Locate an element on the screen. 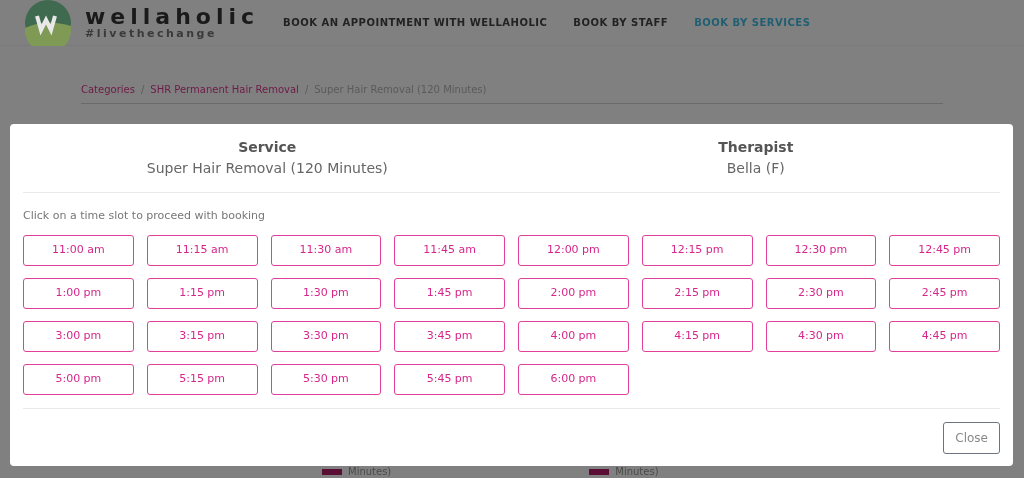  nav-link: BOOK AN APPOINTMENT WITH WELLAHOLIC is located at coordinates (415, 22).